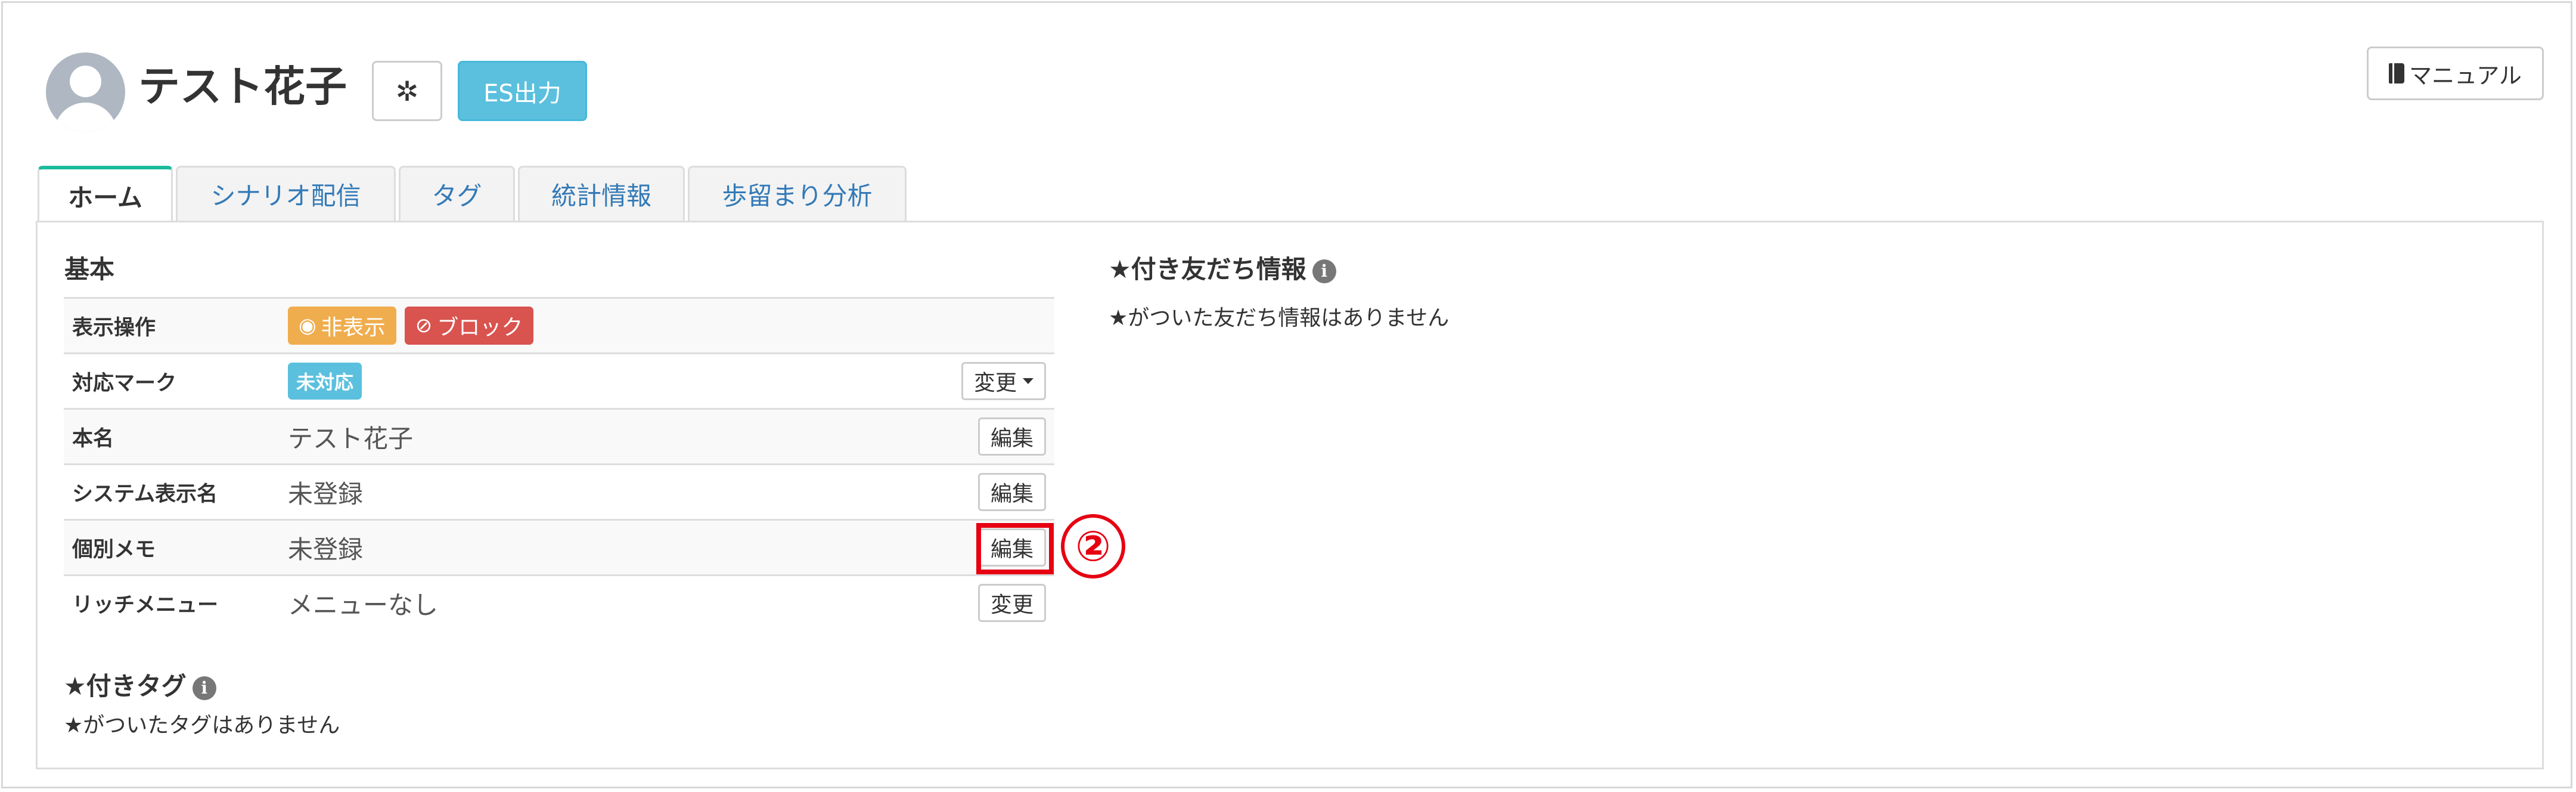 The height and width of the screenshot is (792, 2576). Describe the element at coordinates (1028, 381) in the screenshot. I see `caret-down-icon` at that location.